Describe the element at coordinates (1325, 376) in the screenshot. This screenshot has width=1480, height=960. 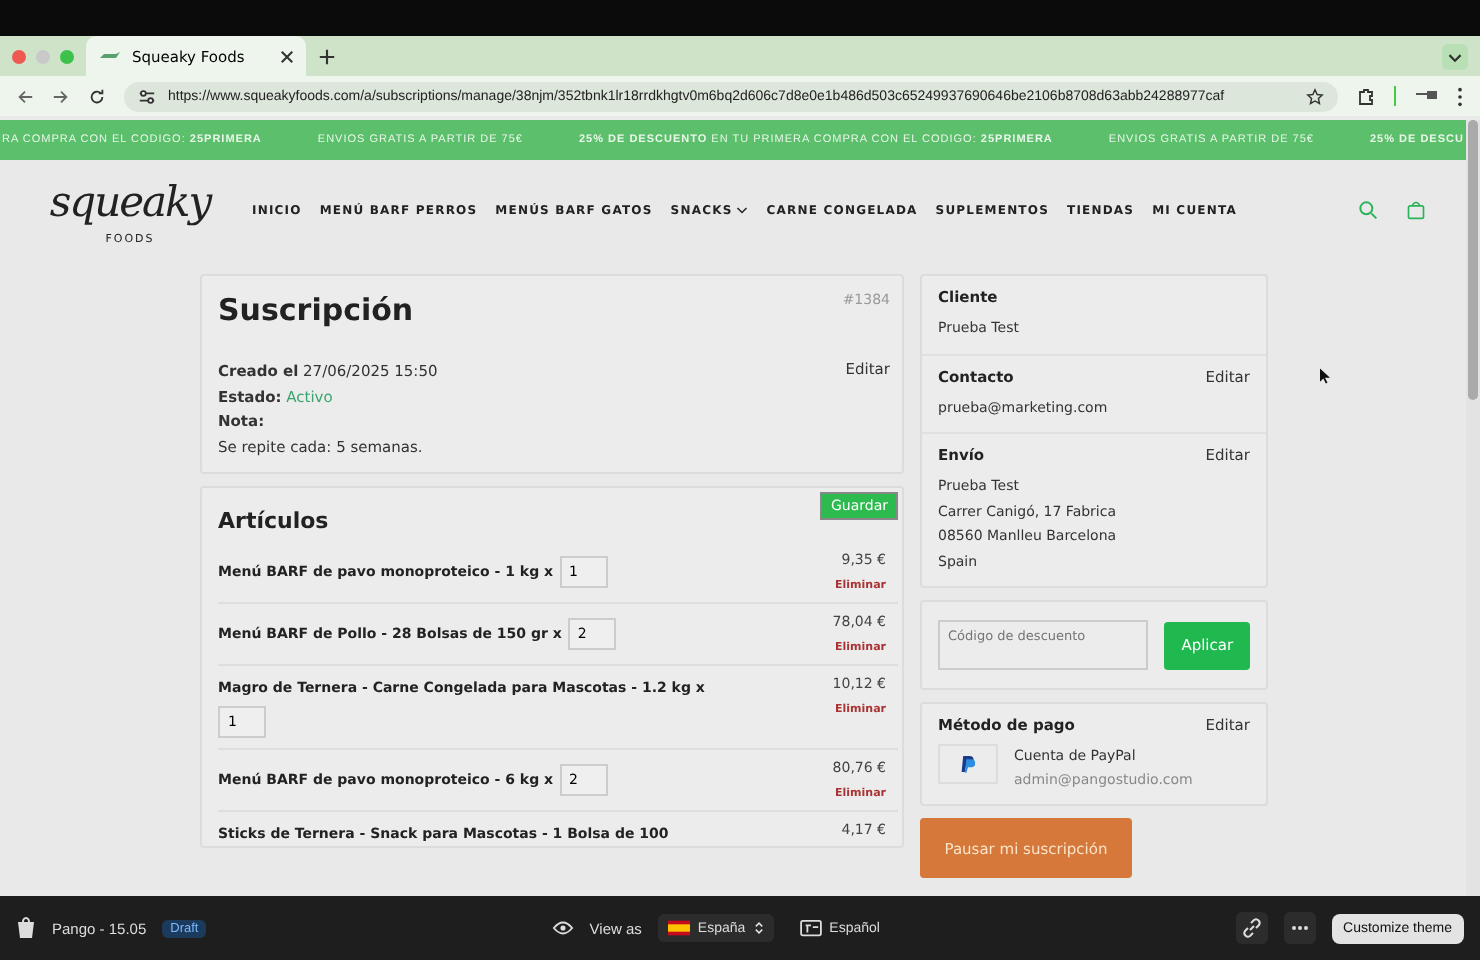
I see `mouse-pointer-icon` at that location.